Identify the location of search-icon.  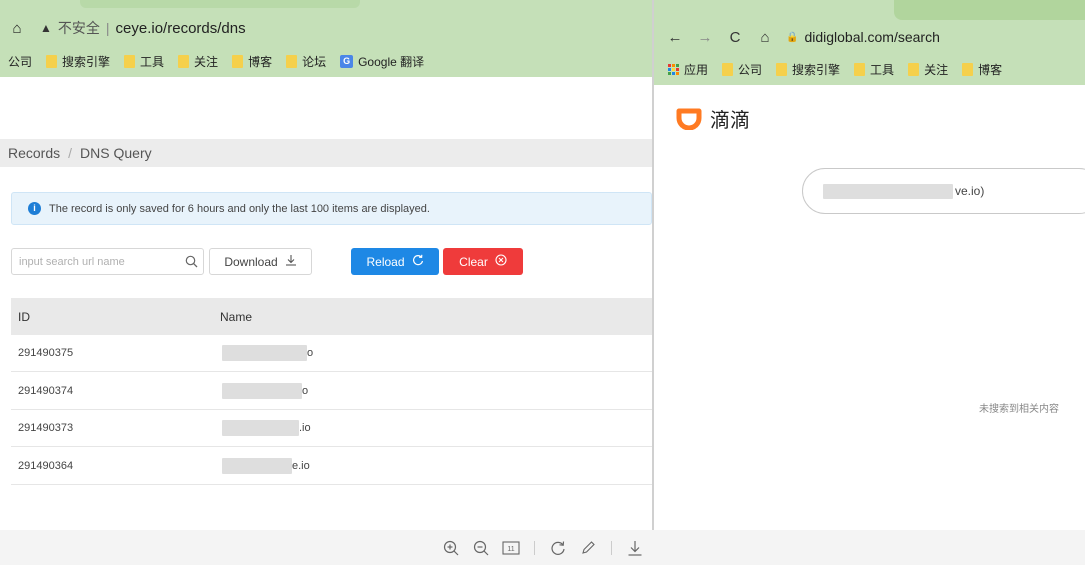
(191, 261).